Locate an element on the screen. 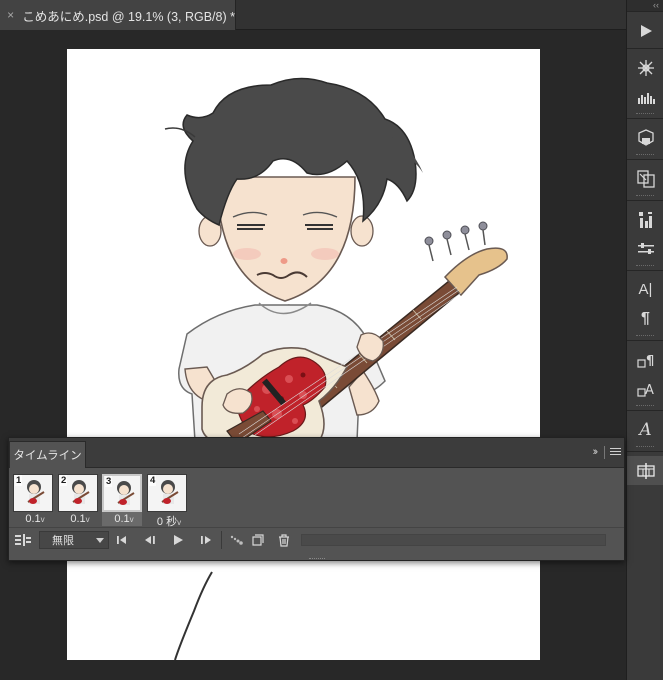  duplicate-frame-button is located at coordinates (258, 540).